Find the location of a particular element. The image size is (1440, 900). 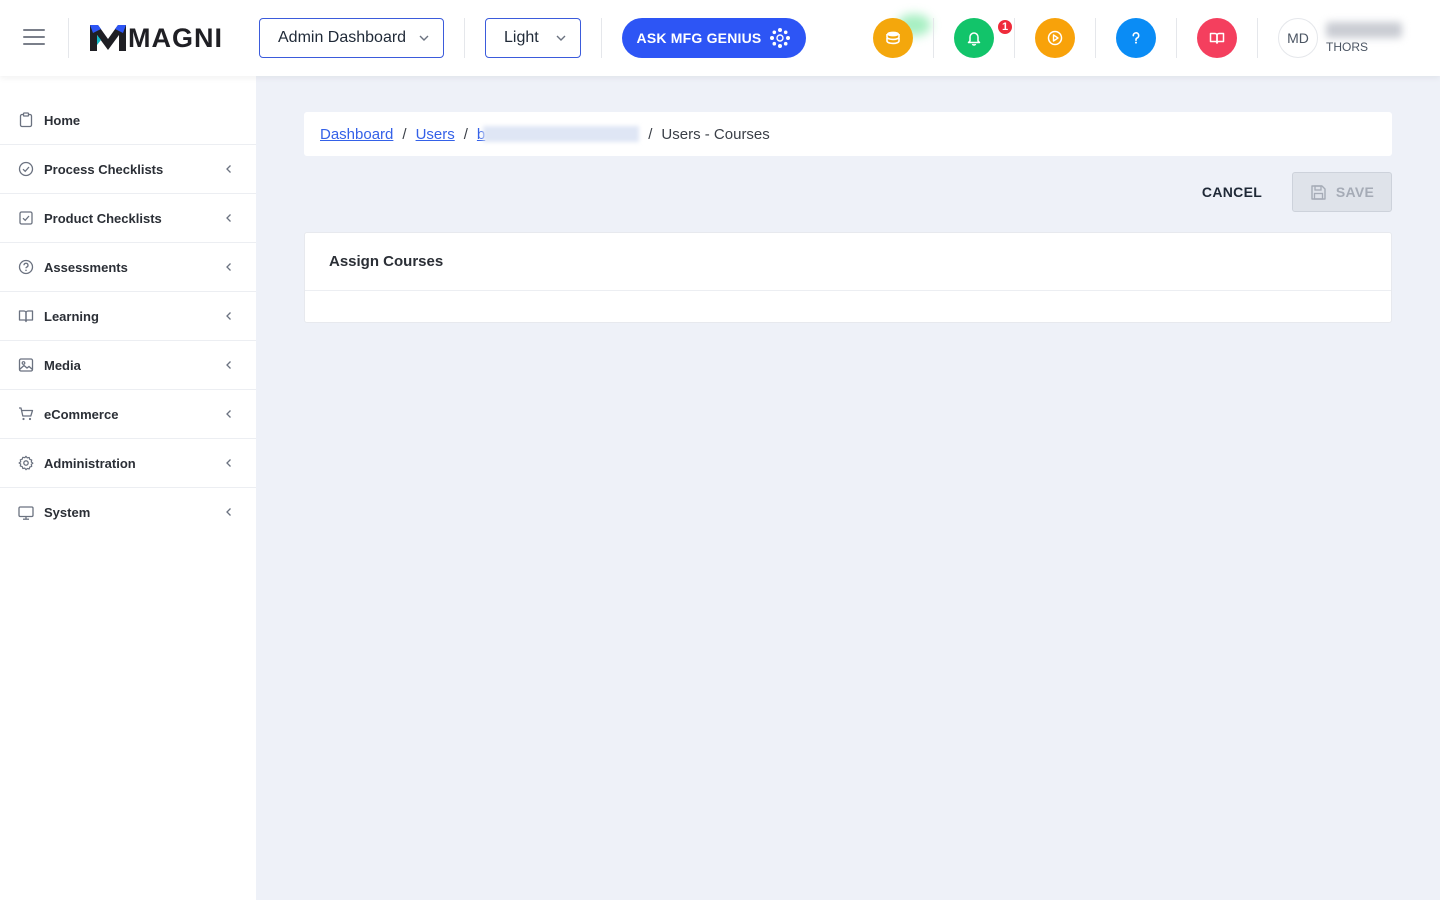

card-divider is located at coordinates (848, 290).